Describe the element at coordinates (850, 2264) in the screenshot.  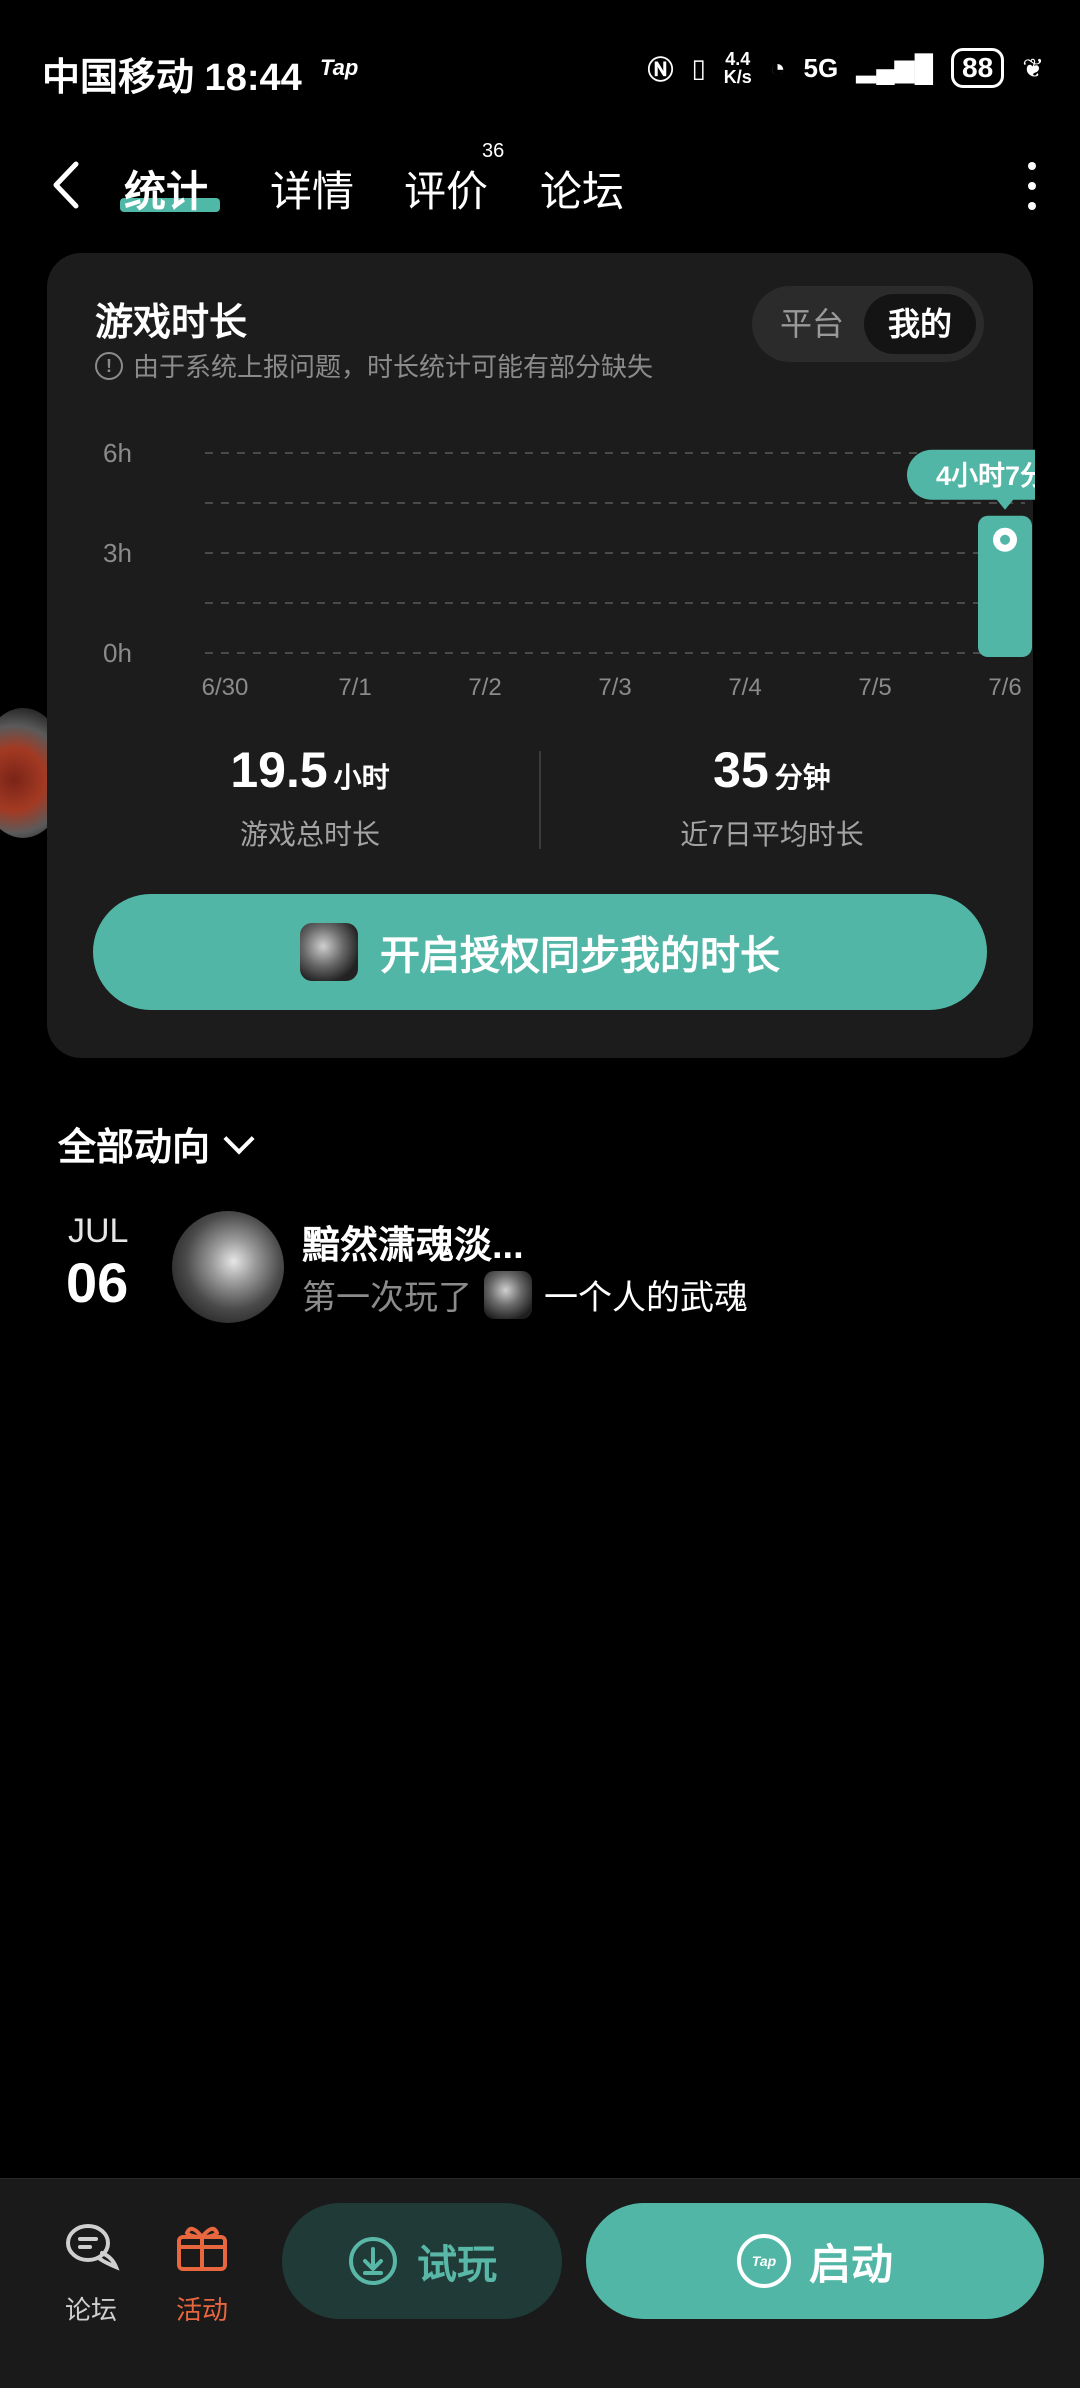
I see `launch-label: 启动` at that location.